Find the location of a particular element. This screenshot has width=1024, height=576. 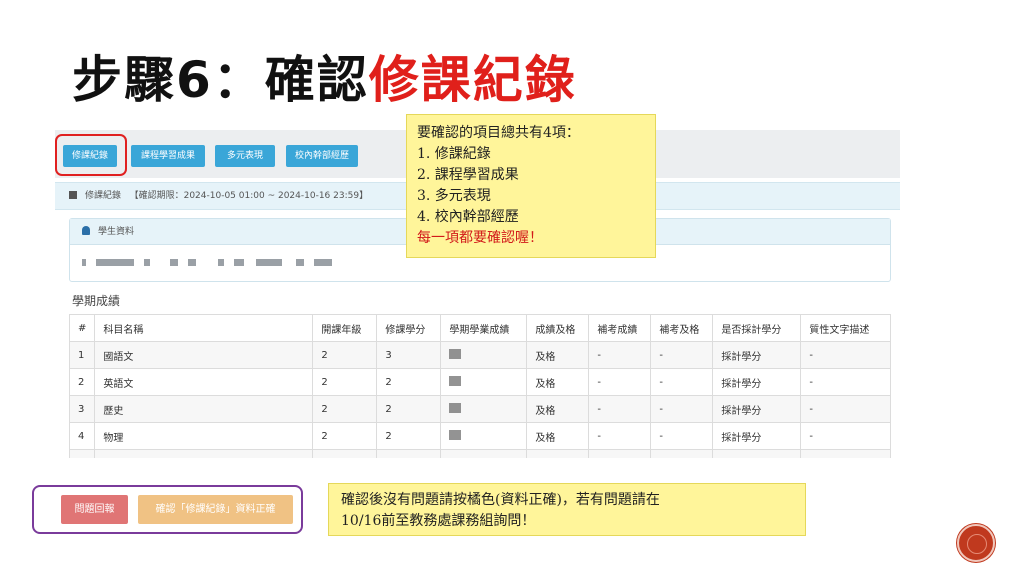

instructions-line1: 確認後沒有問題請按橘色(資料正確)，若有問題請在 is located at coordinates (500, 500).